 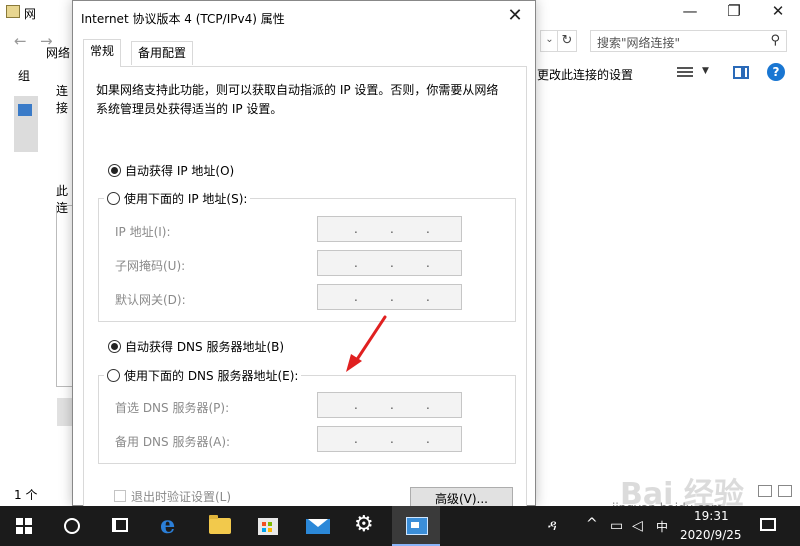 I want to click on edge-button: e, so click(x=172, y=526).